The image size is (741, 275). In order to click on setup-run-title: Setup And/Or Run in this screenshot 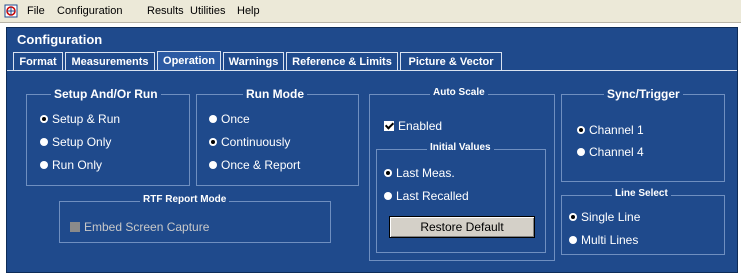, I will do `click(106, 94)`.